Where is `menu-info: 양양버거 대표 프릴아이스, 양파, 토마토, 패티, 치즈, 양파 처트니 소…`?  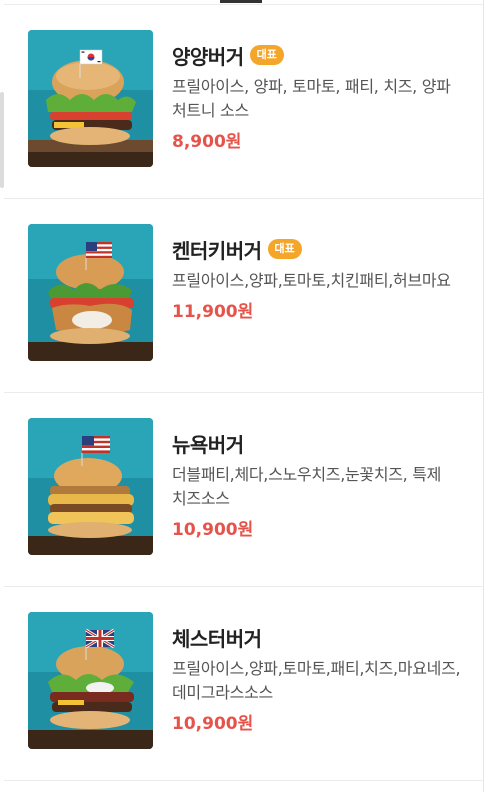
menu-info: 양양버거 대표 프릴아이스, 양파, 토마토, 패티, 치즈, 양파 처트니 소… is located at coordinates (322, 98).